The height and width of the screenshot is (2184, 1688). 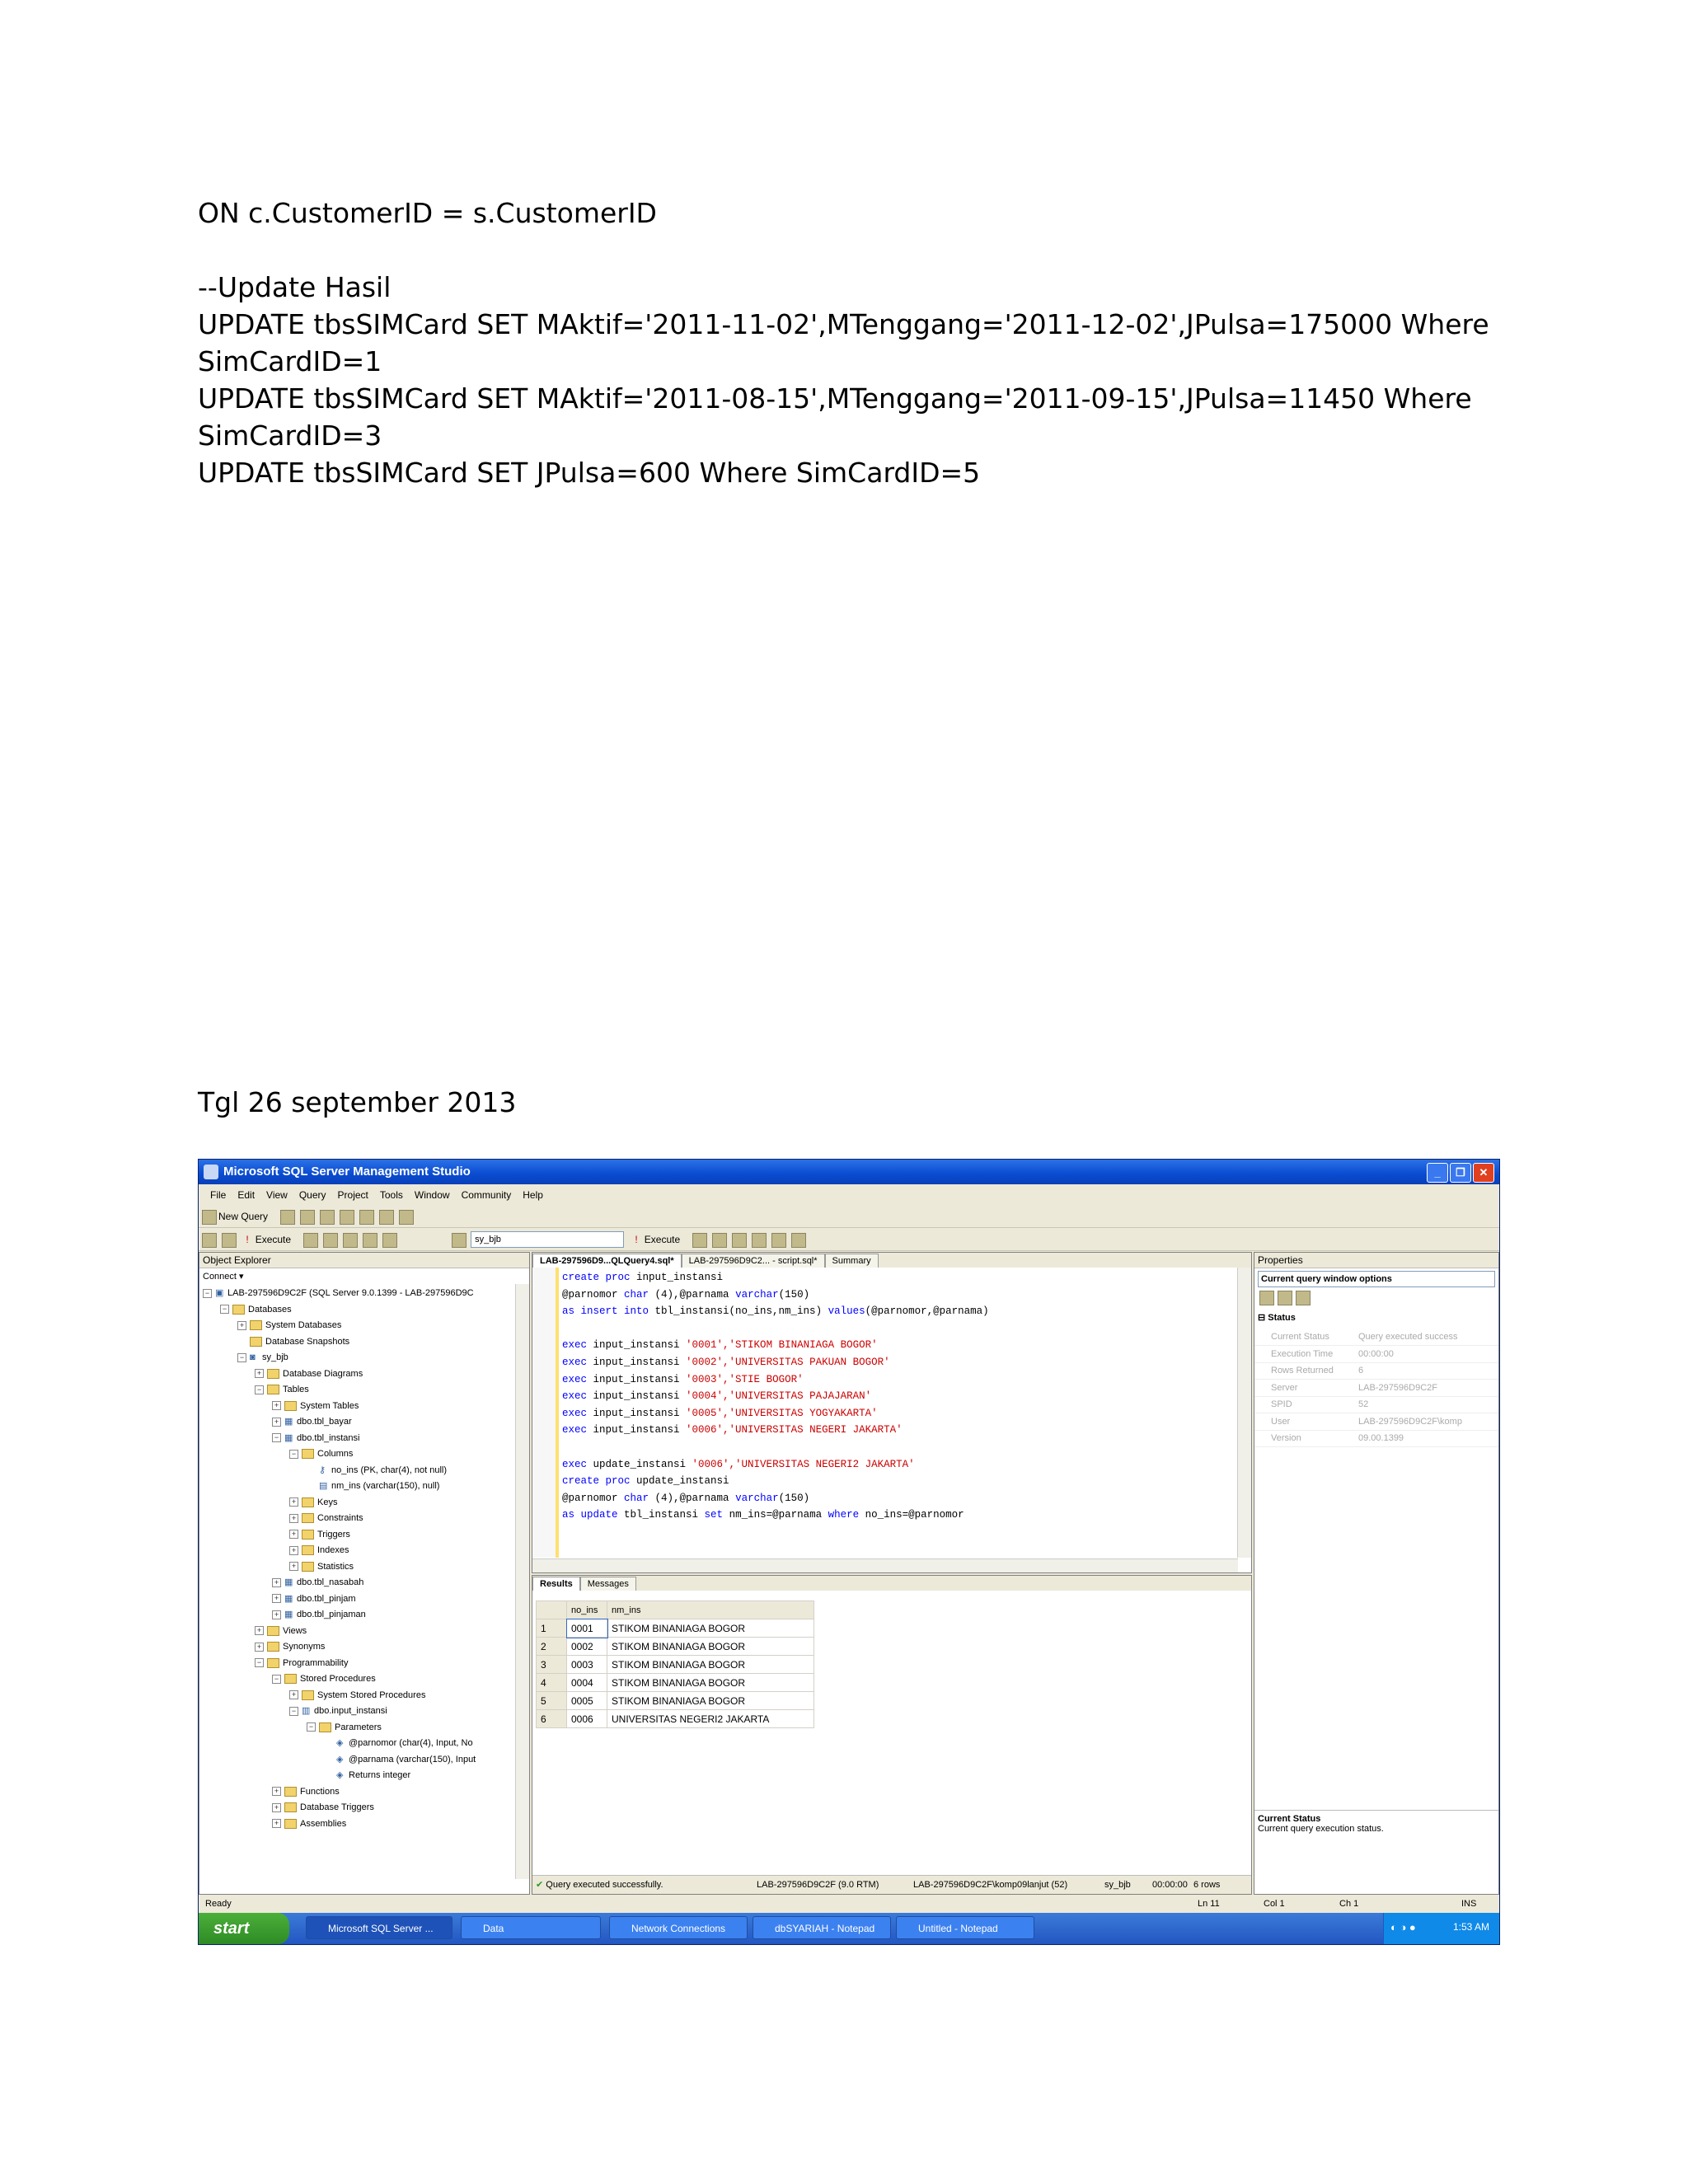 I want to click on grid-cell: UNIVERSITAS NEGERI2 JAKARTA, so click(x=711, y=1718).